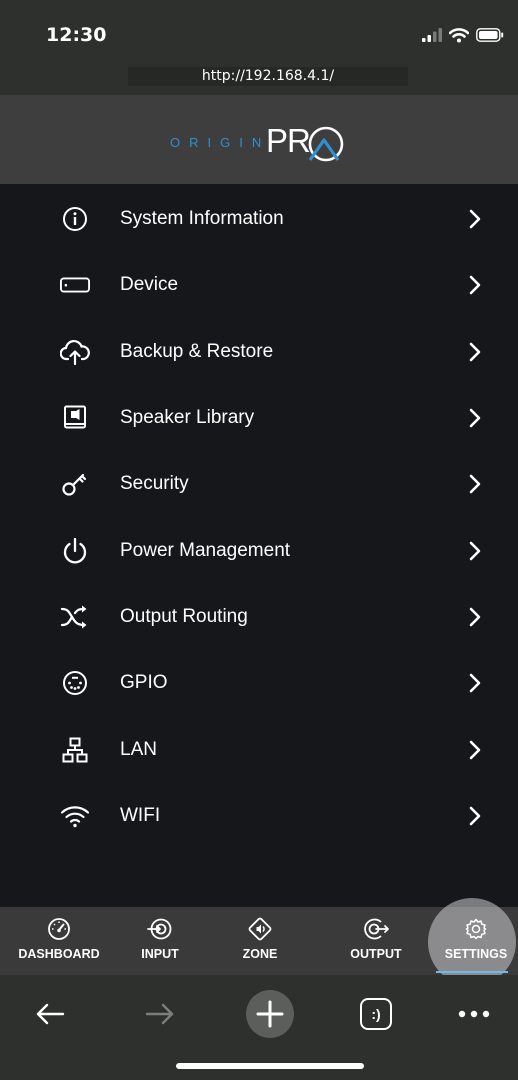 This screenshot has width=518, height=1080. What do you see at coordinates (75, 816) in the screenshot?
I see `wifi-icon` at bounding box center [75, 816].